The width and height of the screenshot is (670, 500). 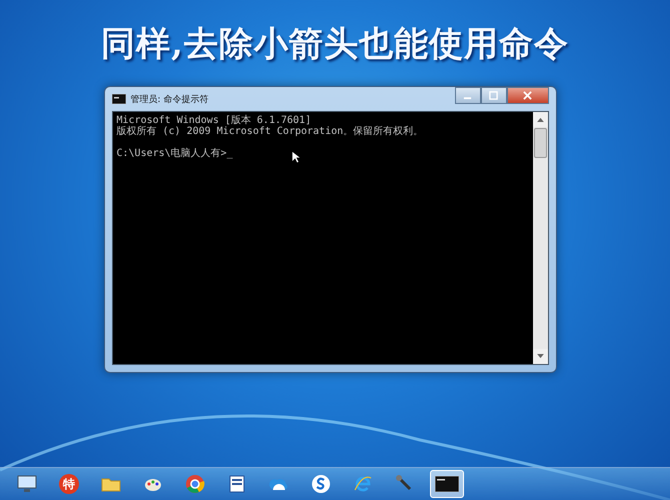 I want to click on maximize-button, so click(x=493, y=95).